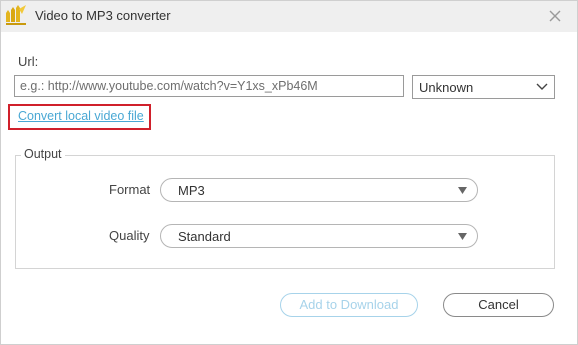  What do you see at coordinates (103, 15) in the screenshot?
I see `window-title: Video to MP3 converter` at bounding box center [103, 15].